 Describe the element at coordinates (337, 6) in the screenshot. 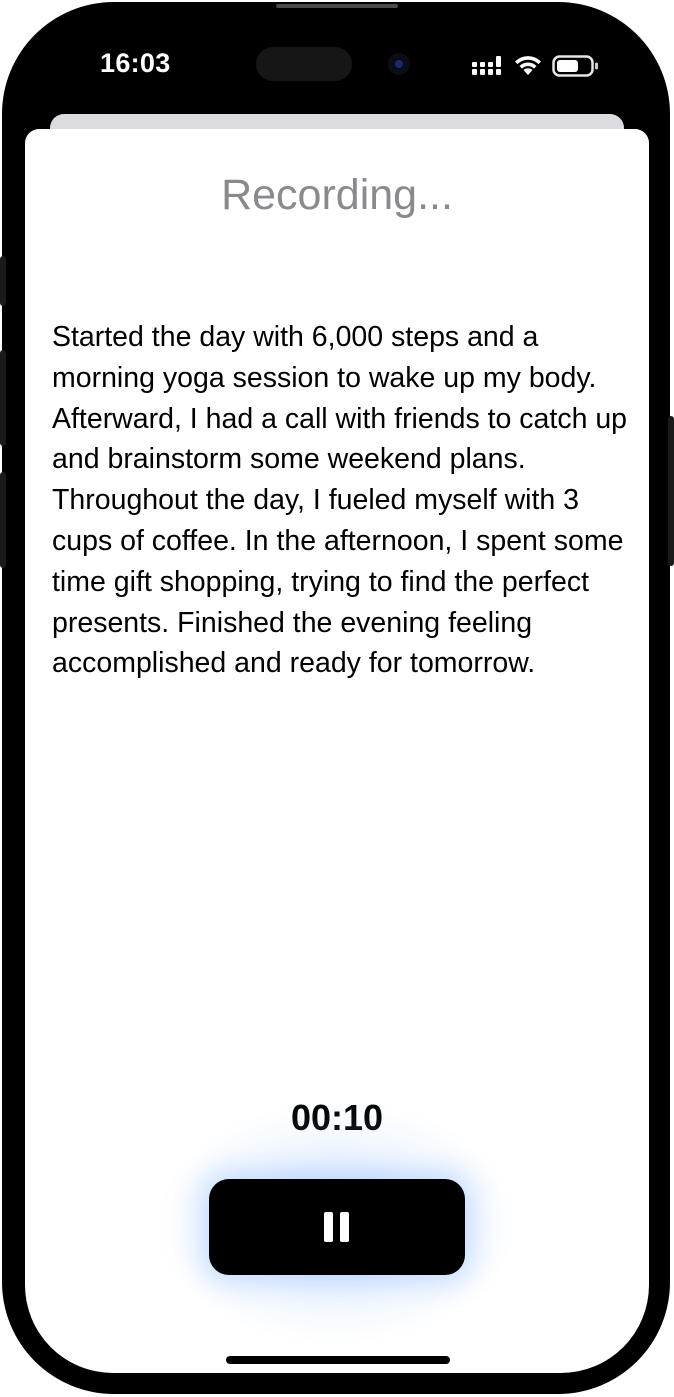

I see `phone-top-rim` at that location.